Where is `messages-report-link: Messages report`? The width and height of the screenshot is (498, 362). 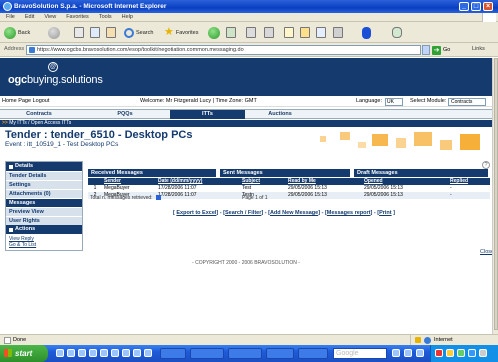 messages-report-link: Messages report is located at coordinates (349, 213).